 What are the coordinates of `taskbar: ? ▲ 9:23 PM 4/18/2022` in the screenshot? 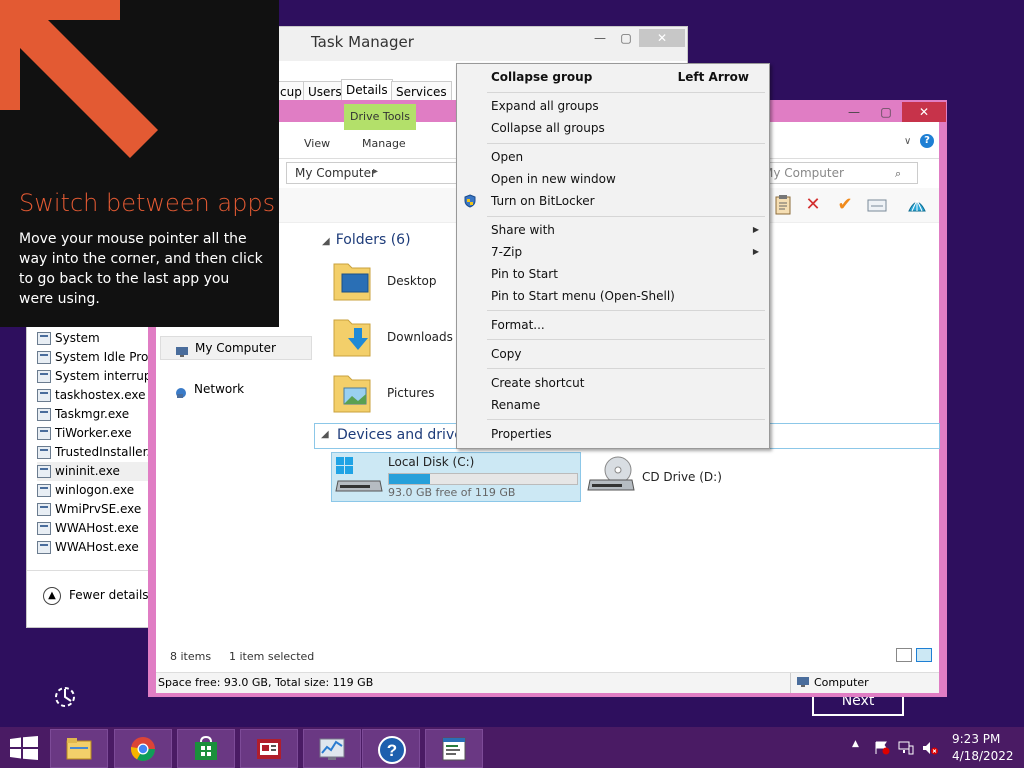 It's located at (512, 747).